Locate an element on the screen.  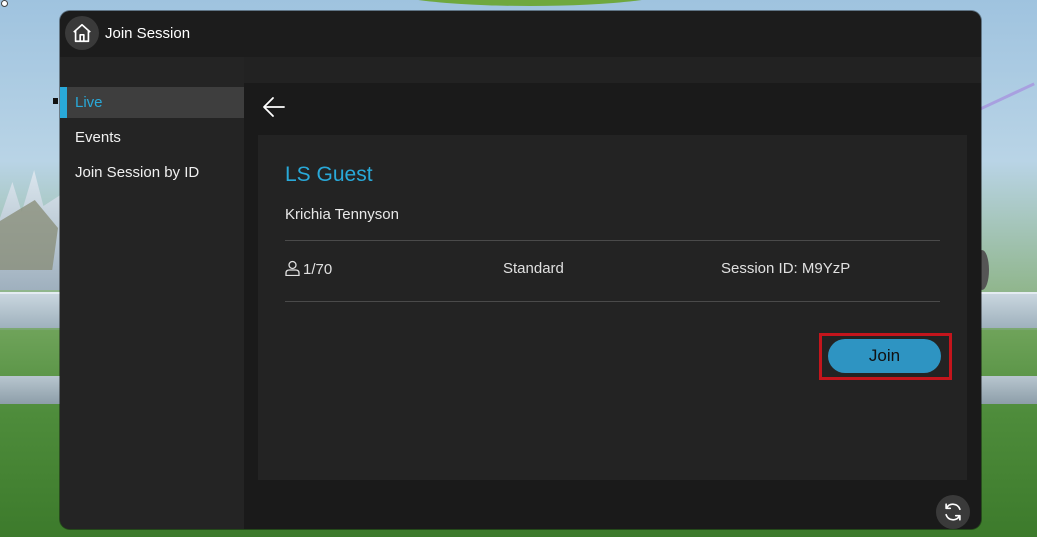
join-button: Join is located at coordinates (884, 356).